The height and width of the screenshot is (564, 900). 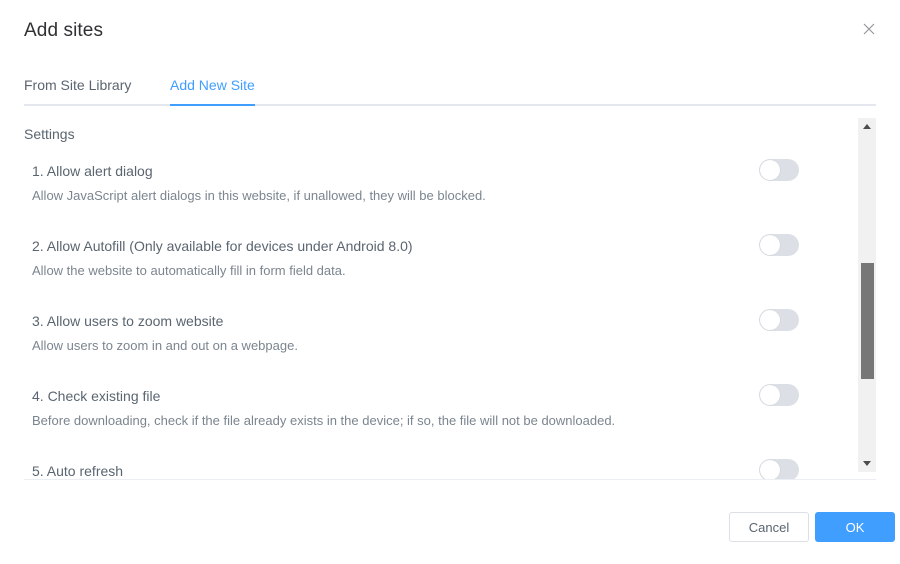 I want to click on setting-toggle-allow-users-to-zoom-website, so click(x=779, y=320).